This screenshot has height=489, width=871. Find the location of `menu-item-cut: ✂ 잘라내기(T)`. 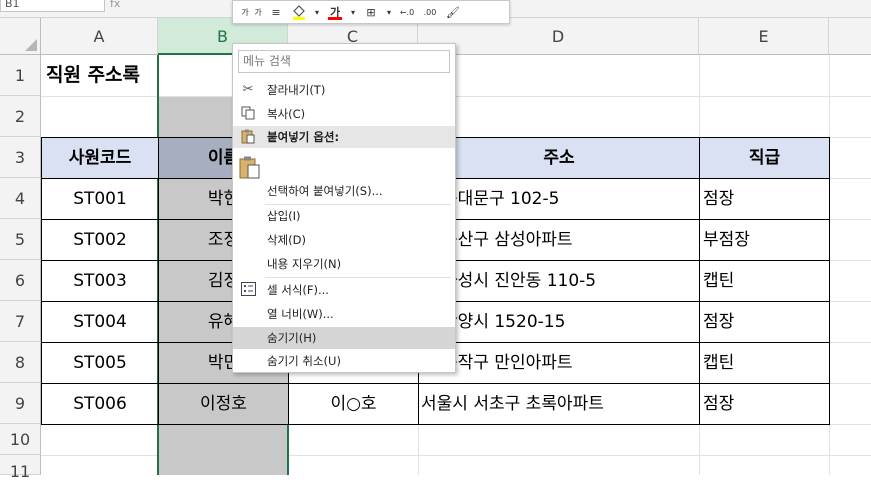

menu-item-cut: ✂ 잘라내기(T) is located at coordinates (344, 90).